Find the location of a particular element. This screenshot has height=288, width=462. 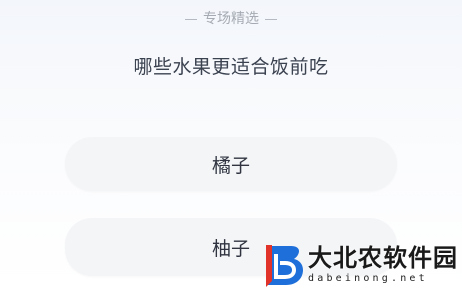

section-tag: 专场精选 is located at coordinates (231, 19).